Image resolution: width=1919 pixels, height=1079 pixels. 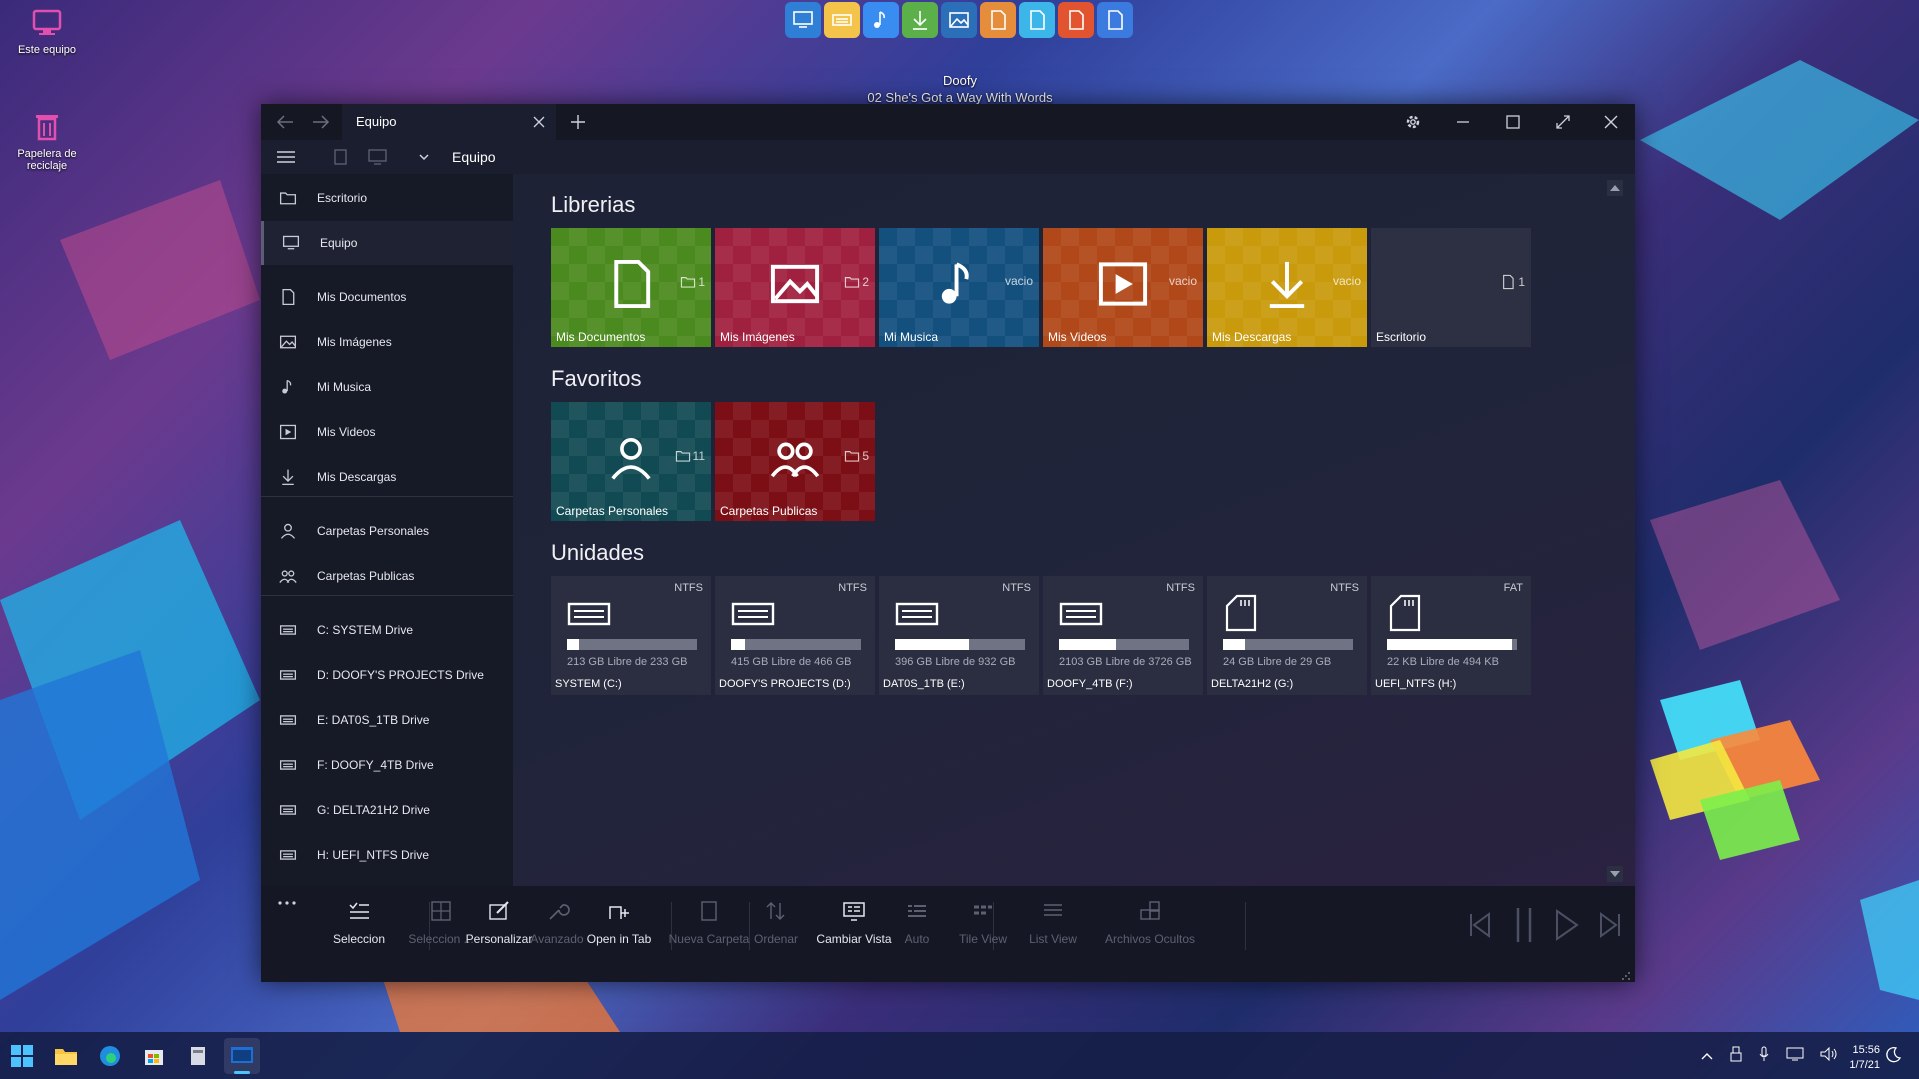 I want to click on toolbar-button: Ordenar, so click(x=776, y=925).